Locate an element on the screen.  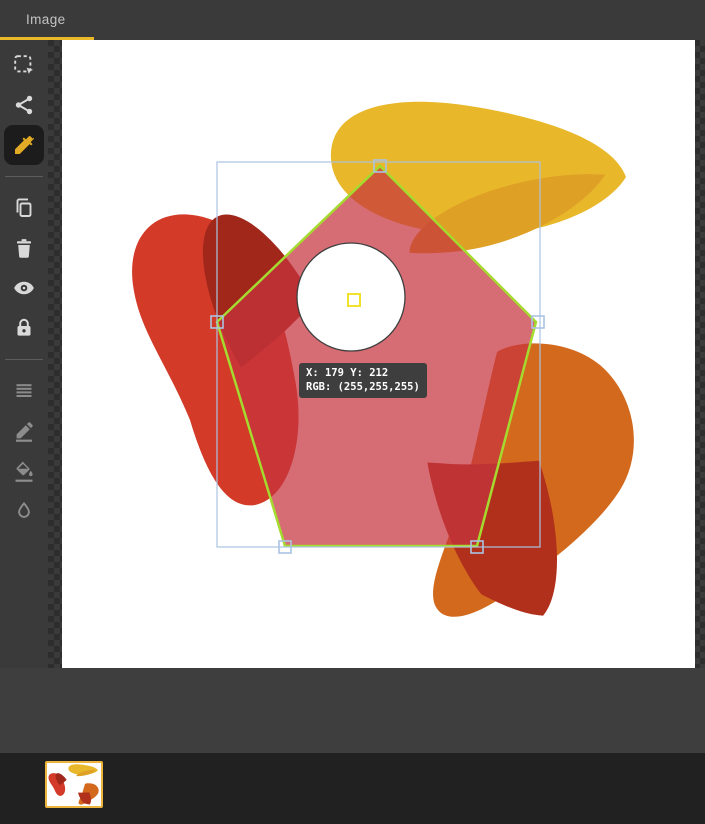
tool-marquee-select is located at coordinates (24, 65).